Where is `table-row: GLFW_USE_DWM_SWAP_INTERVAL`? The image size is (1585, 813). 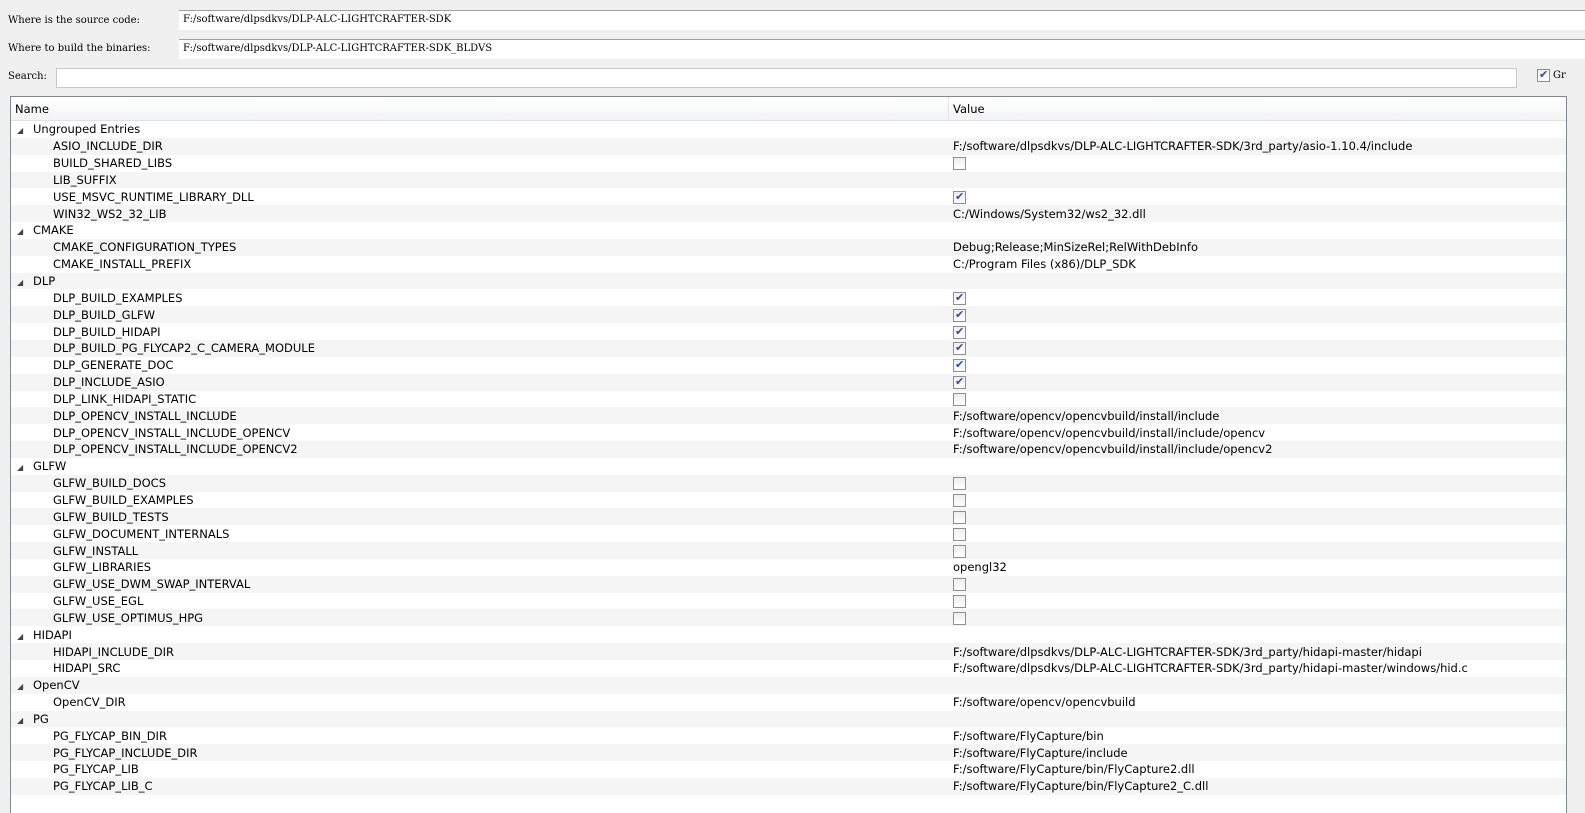 table-row: GLFW_USE_DWM_SWAP_INTERVAL is located at coordinates (788, 584).